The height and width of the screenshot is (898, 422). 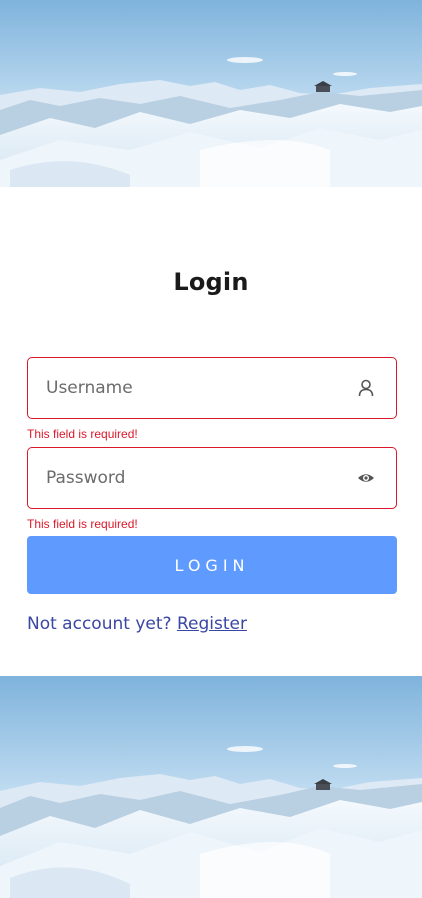 What do you see at coordinates (212, 624) in the screenshot?
I see `register-link: Register` at bounding box center [212, 624].